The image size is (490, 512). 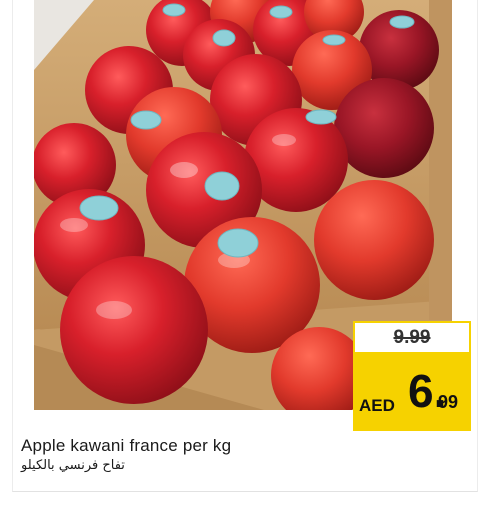 I want to click on old-price: 9.99, so click(x=412, y=337).